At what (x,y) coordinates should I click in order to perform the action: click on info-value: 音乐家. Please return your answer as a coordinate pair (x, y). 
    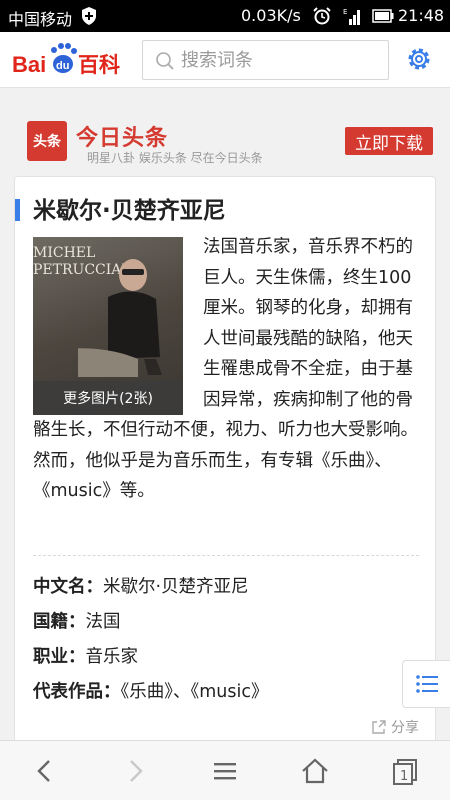
    Looking at the image, I should click on (112, 657).